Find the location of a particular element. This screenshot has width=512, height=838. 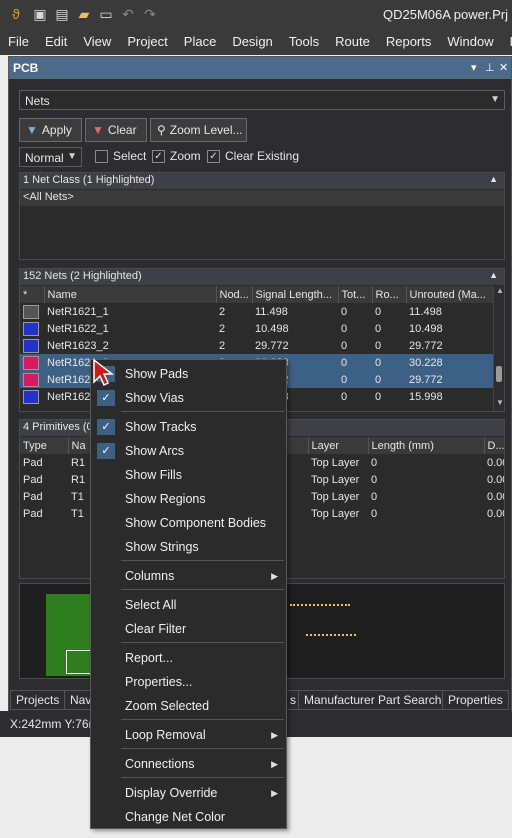

prim-length: 0 is located at coordinates (374, 479).